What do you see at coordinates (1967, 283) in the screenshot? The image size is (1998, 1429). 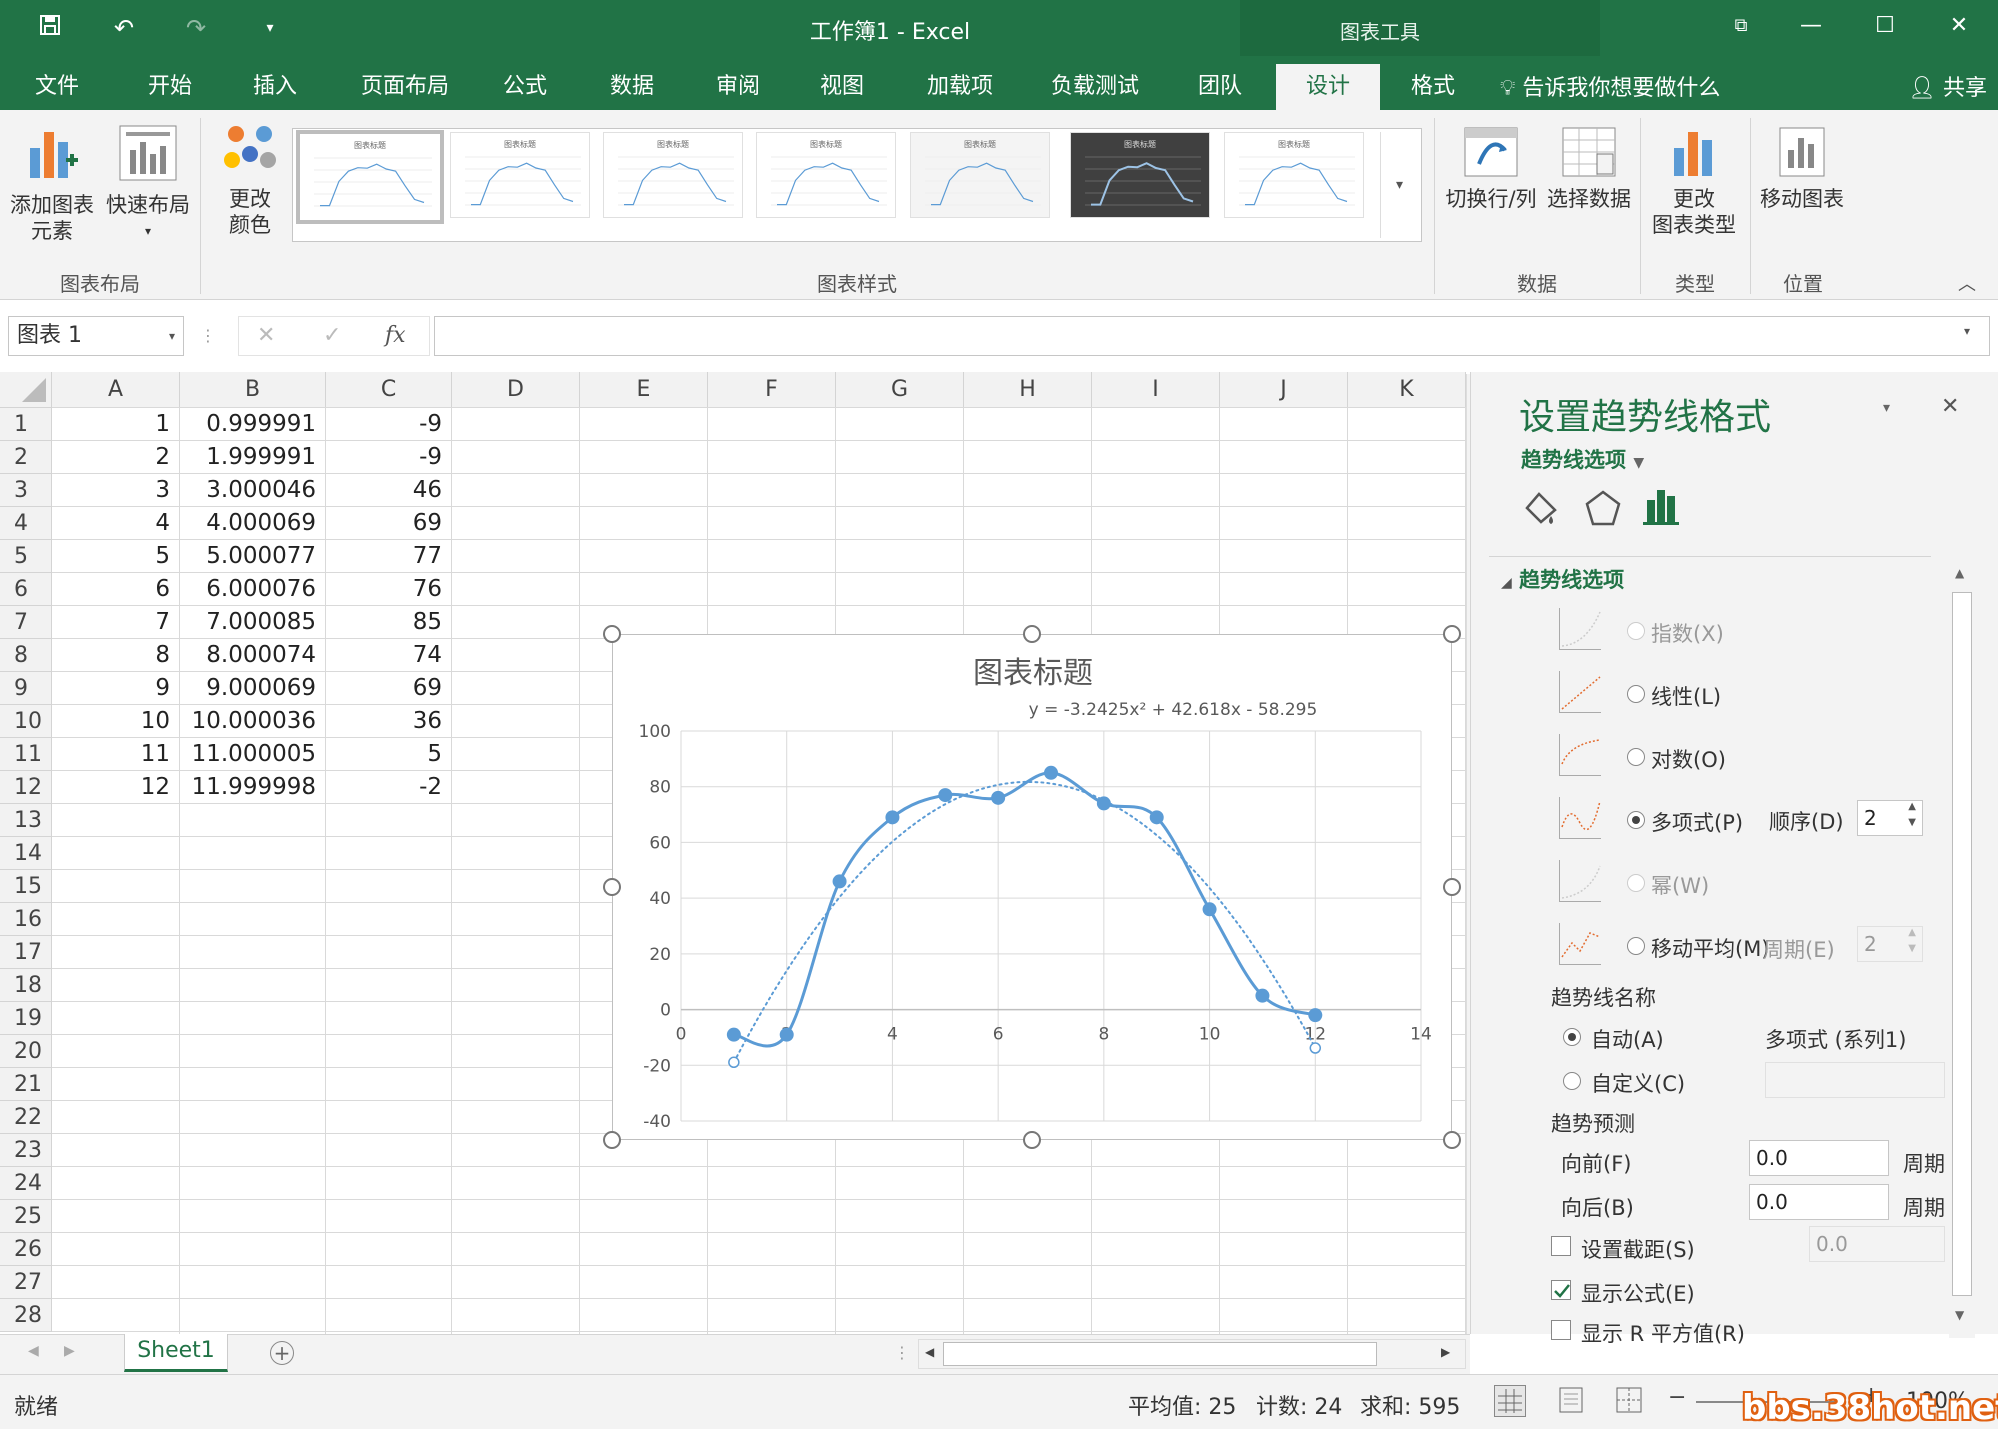 I see `collapse-ribbon-icon: ︿` at bounding box center [1967, 283].